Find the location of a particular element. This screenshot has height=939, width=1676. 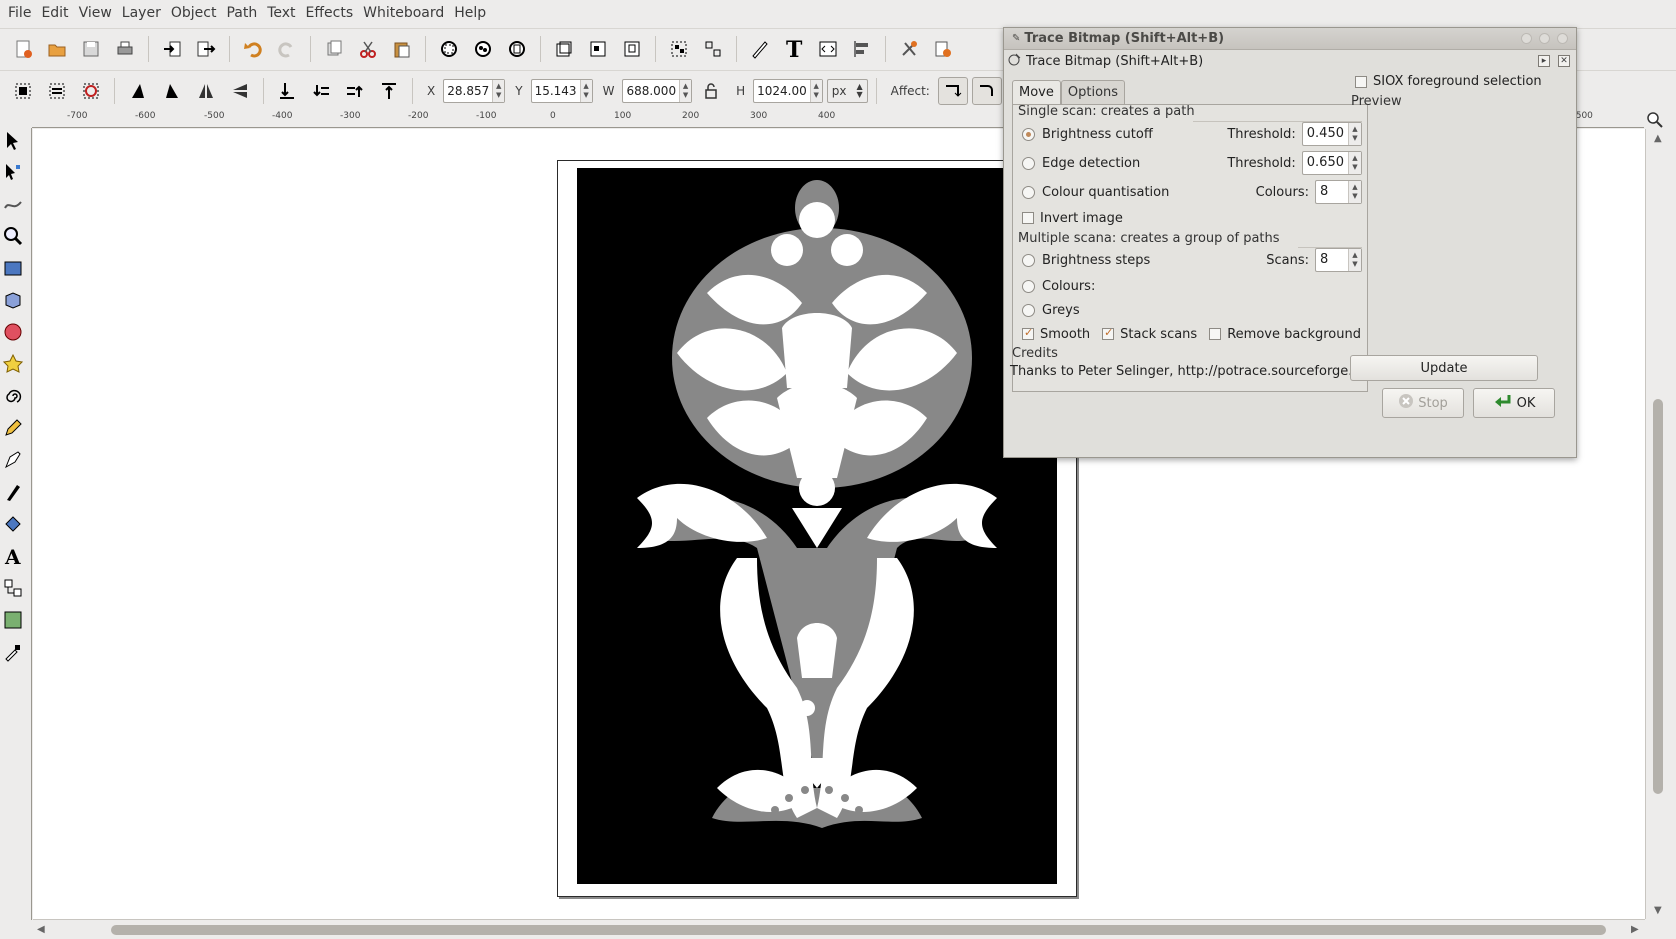

horizontal-scroll-thumb is located at coordinates (858, 930).